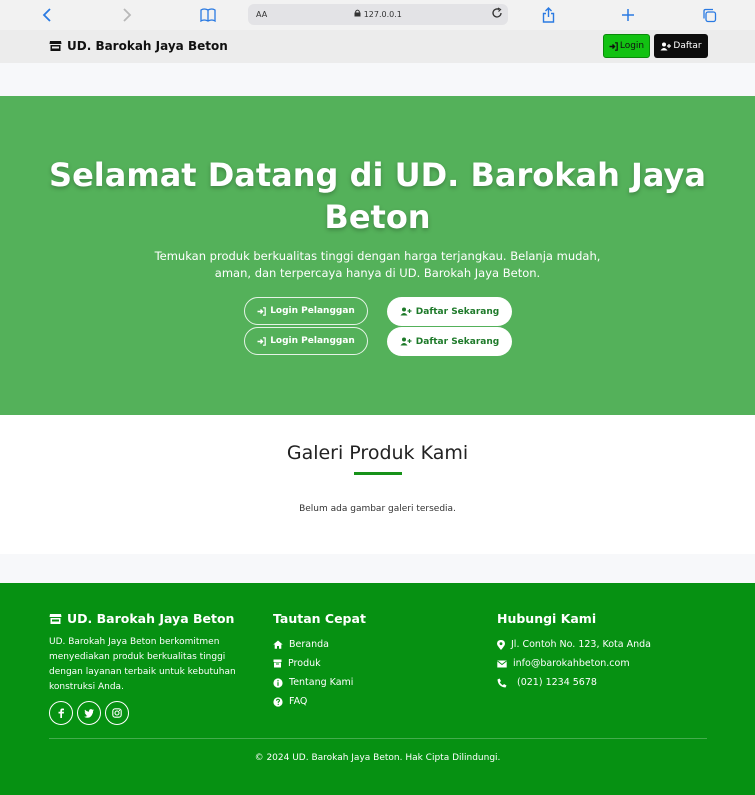 The width and height of the screenshot is (755, 795). I want to click on envelope-icon, so click(502, 663).